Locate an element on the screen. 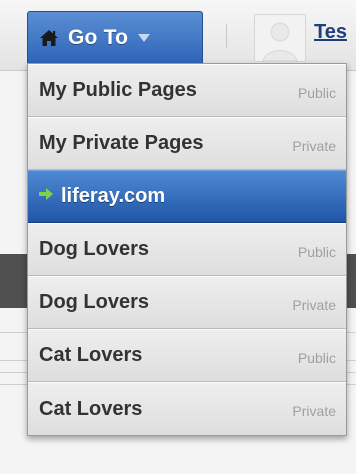 This screenshot has width=356, height=474. menu-item-label: My Public Pages is located at coordinates (118, 90).